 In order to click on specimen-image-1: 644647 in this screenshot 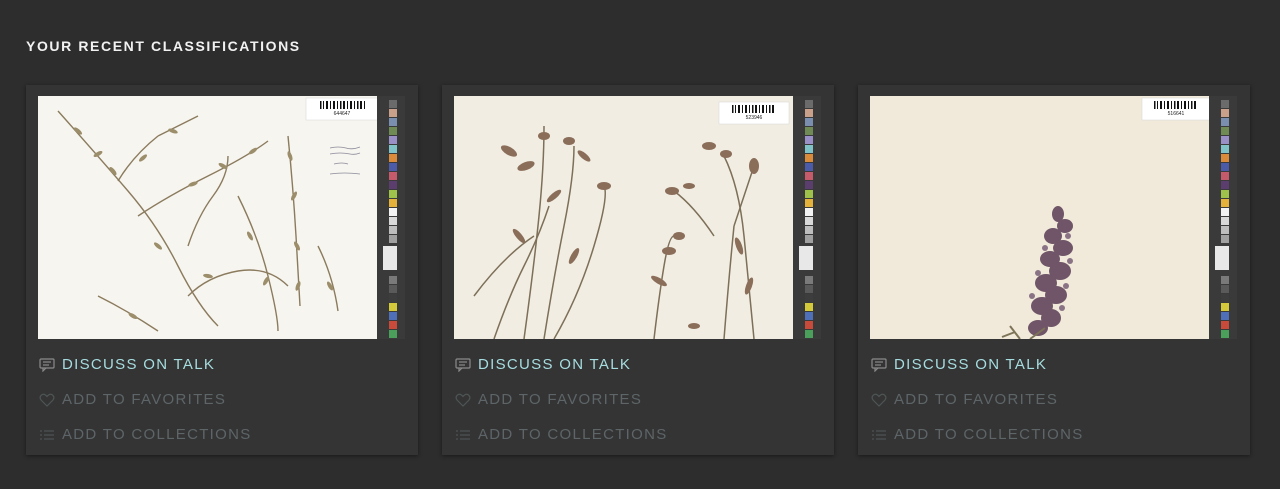, I will do `click(221, 217)`.